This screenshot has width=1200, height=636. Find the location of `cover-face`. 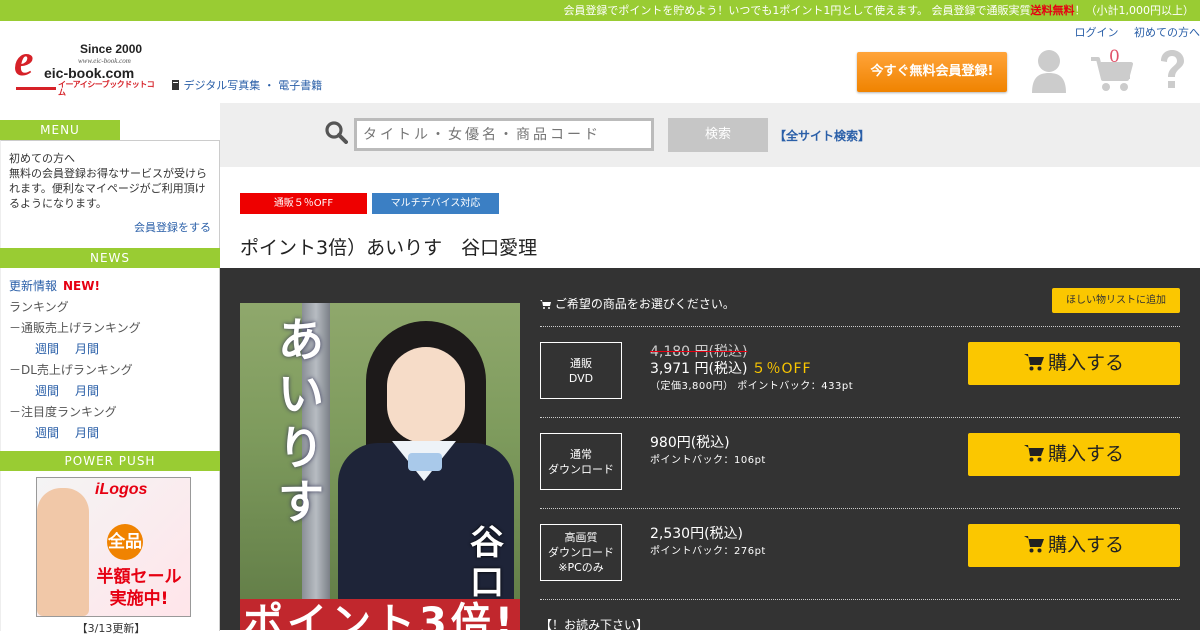

cover-face is located at coordinates (426, 395).